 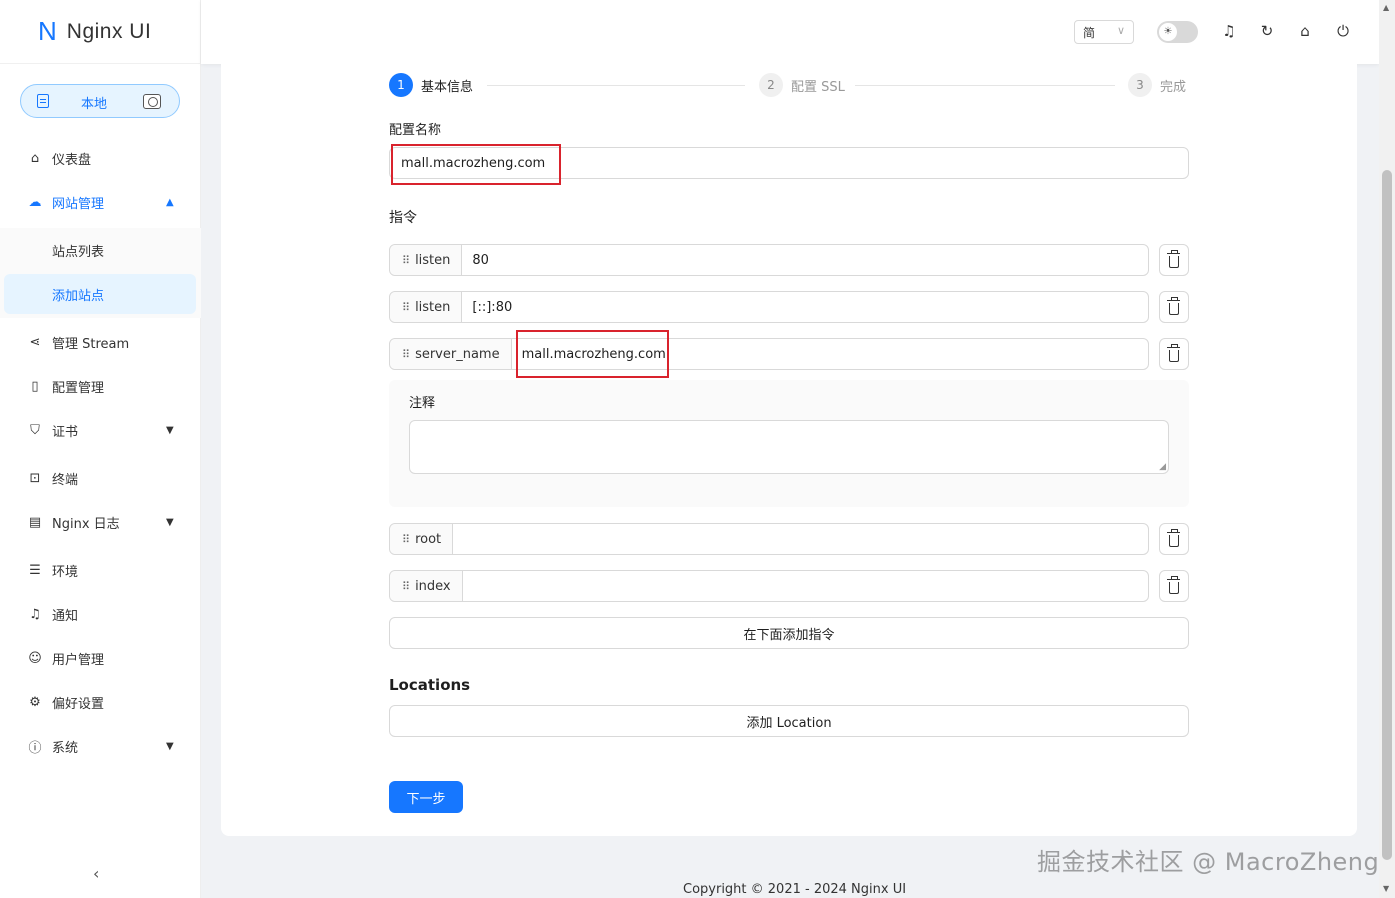 I want to click on step-ssl: 2 配置 SSL, so click(x=802, y=85).